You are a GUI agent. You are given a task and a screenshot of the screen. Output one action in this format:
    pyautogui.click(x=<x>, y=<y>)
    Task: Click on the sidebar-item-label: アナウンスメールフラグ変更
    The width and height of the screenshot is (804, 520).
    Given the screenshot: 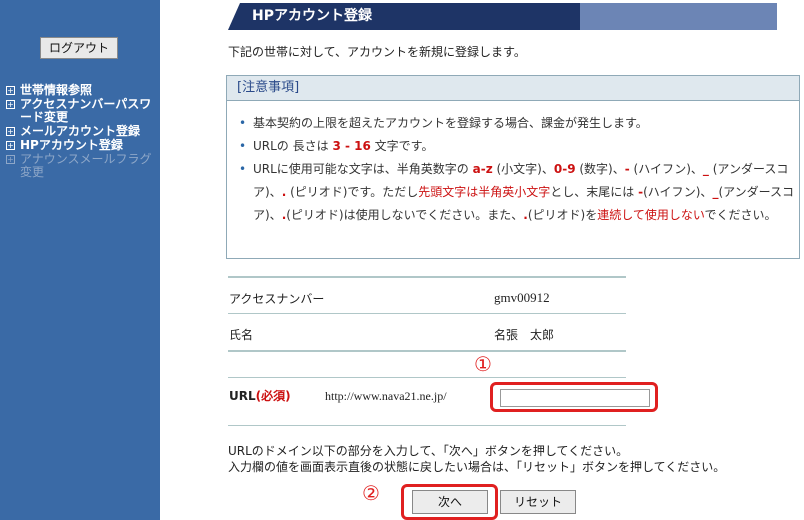 What is the action you would take?
    pyautogui.click(x=86, y=165)
    